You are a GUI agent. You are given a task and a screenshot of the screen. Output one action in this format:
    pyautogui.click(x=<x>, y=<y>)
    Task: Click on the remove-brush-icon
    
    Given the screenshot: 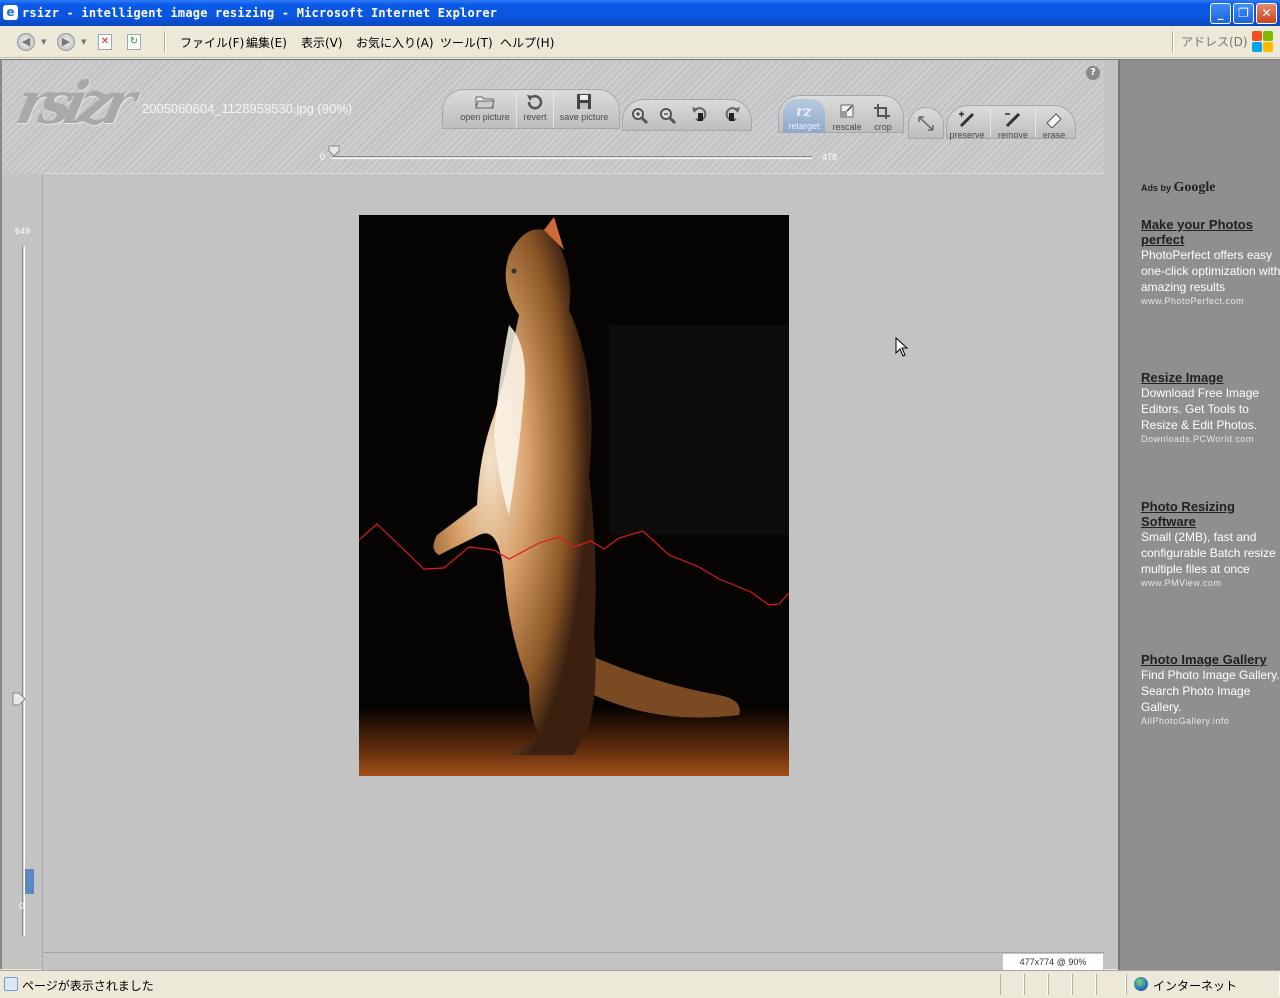 What is the action you would take?
    pyautogui.click(x=1013, y=120)
    